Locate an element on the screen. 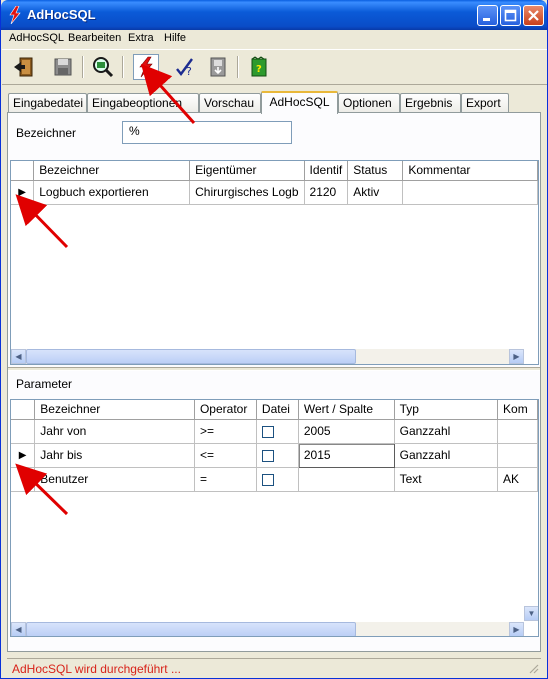 The image size is (548, 679). document-green-icon: ? is located at coordinates (259, 66).